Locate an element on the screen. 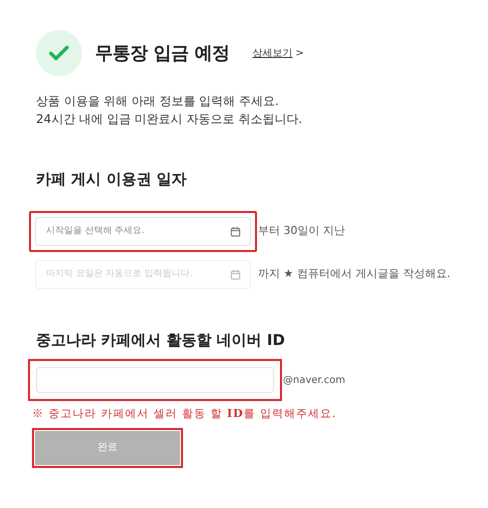 The width and height of the screenshot is (488, 508). date-field: 시작일을 선택해 주세요. is located at coordinates (143, 231).